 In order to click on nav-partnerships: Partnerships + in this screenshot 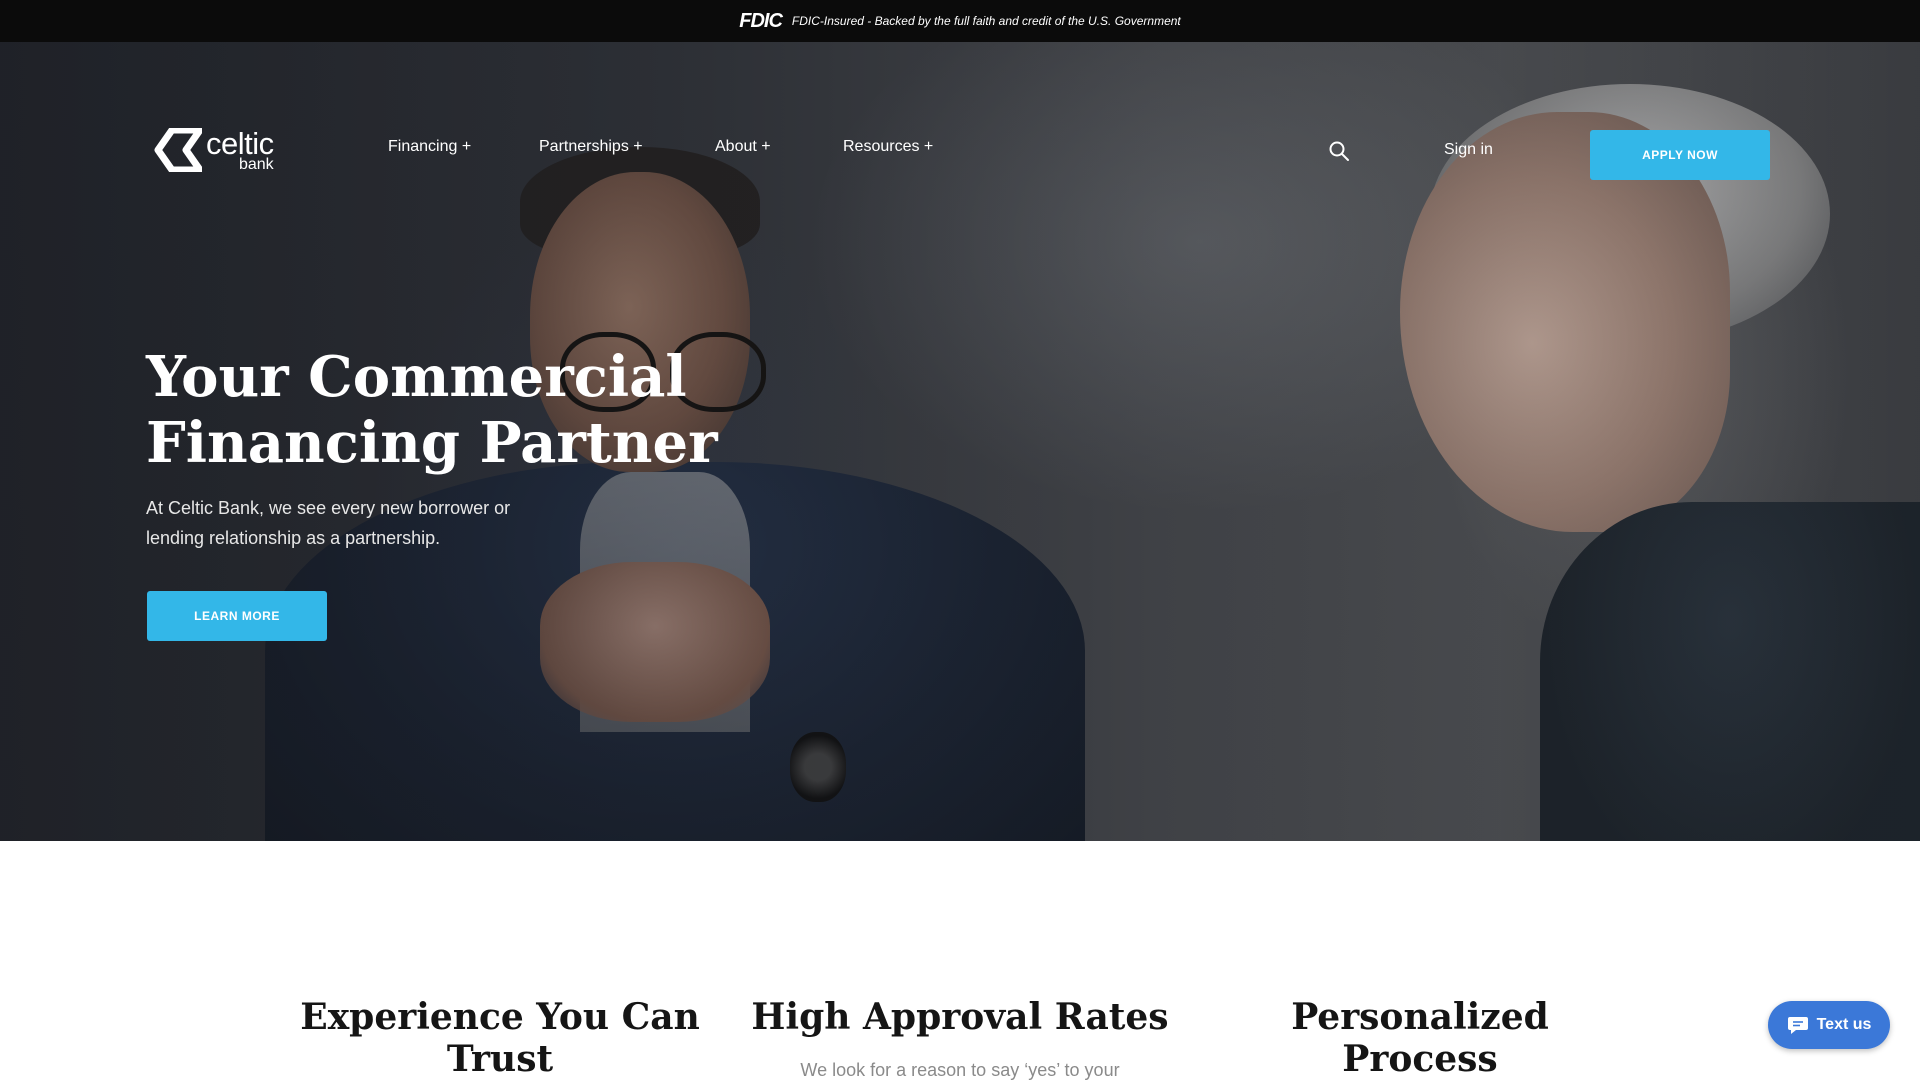, I will do `click(591, 147)`.